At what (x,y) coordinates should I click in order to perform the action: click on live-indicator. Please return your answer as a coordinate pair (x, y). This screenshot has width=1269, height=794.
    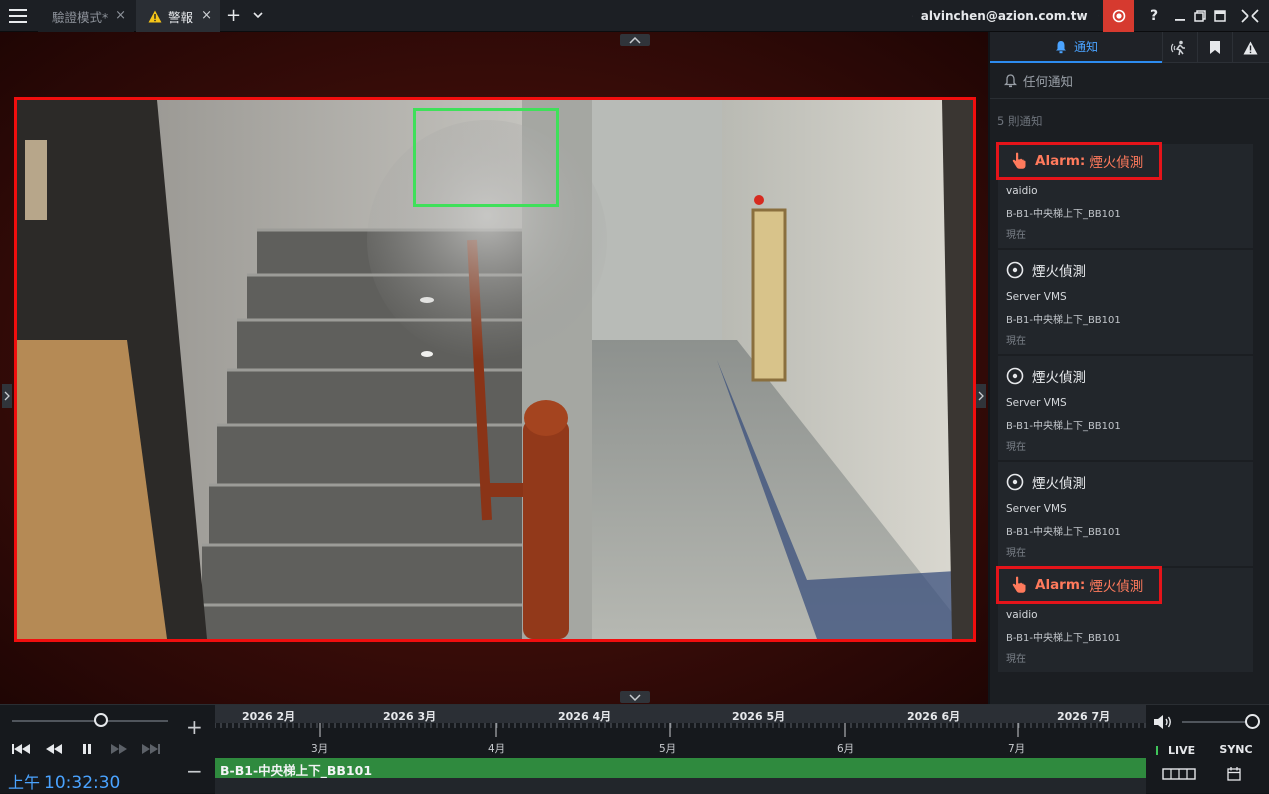
    Looking at the image, I should click on (1157, 750).